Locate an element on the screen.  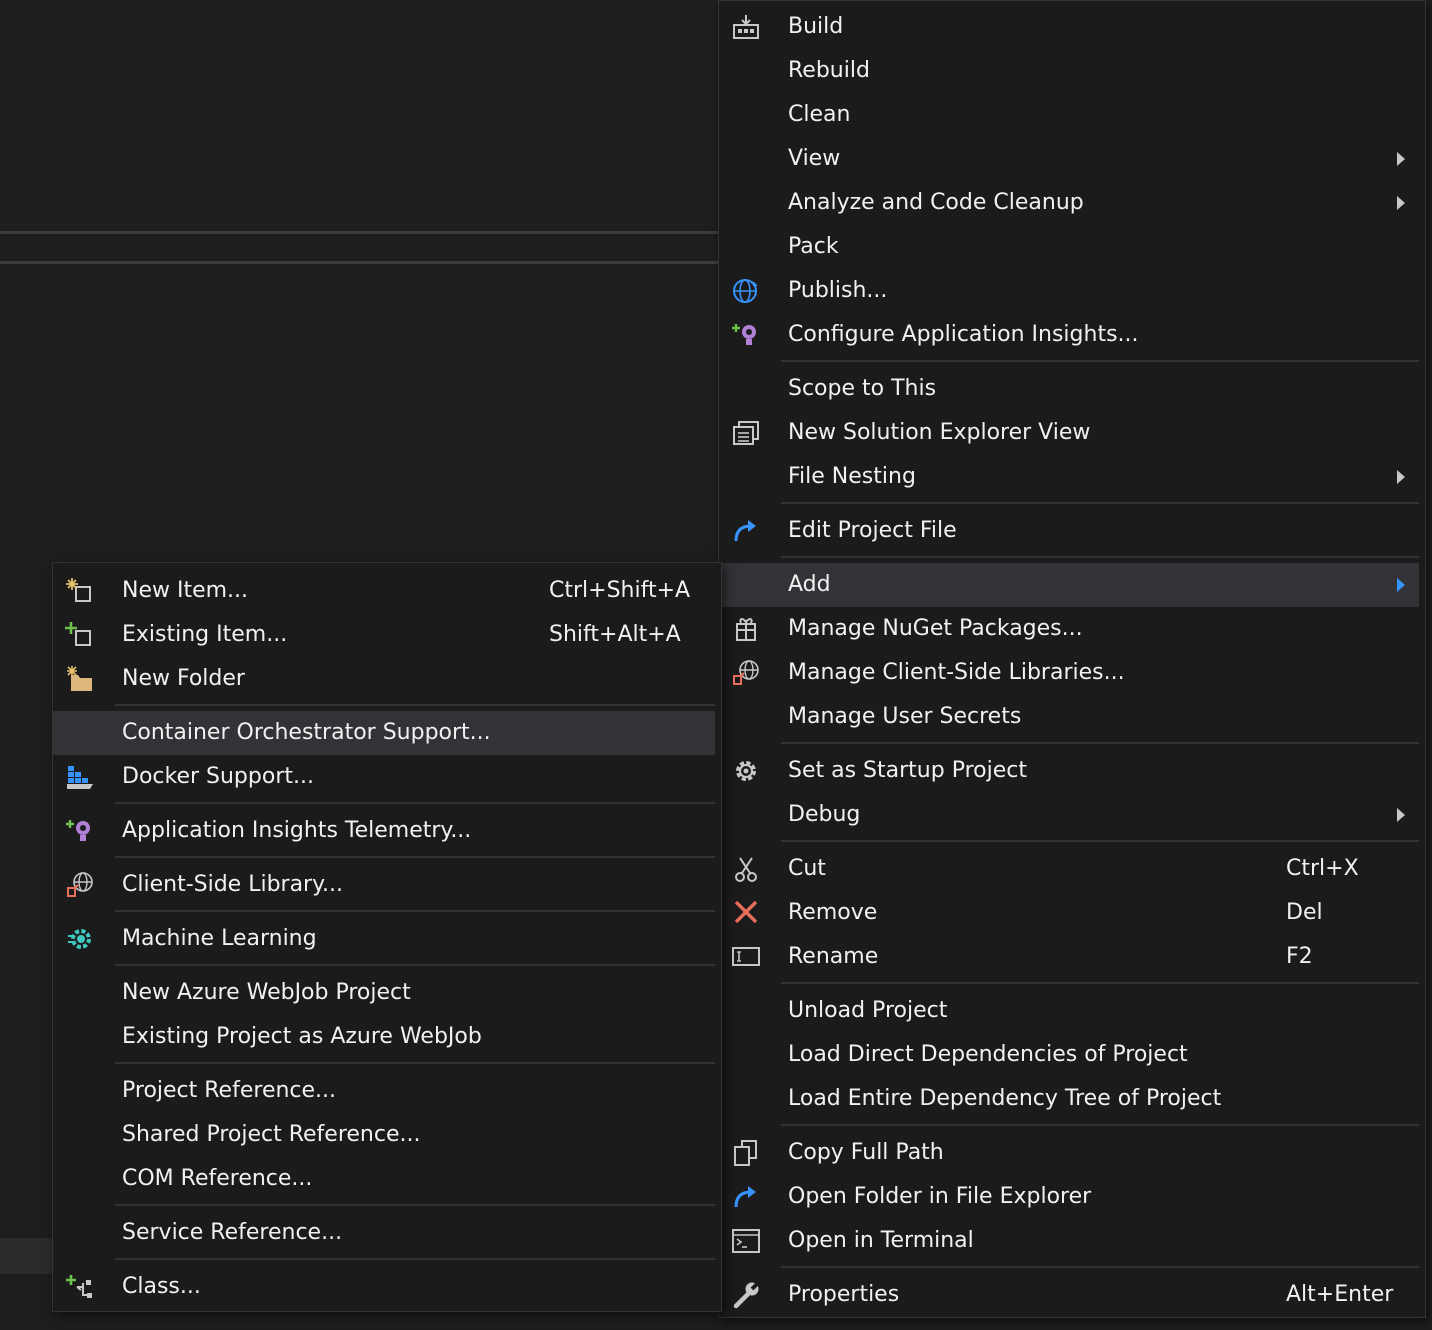
solution-explorer-view-icon is located at coordinates (746, 433).